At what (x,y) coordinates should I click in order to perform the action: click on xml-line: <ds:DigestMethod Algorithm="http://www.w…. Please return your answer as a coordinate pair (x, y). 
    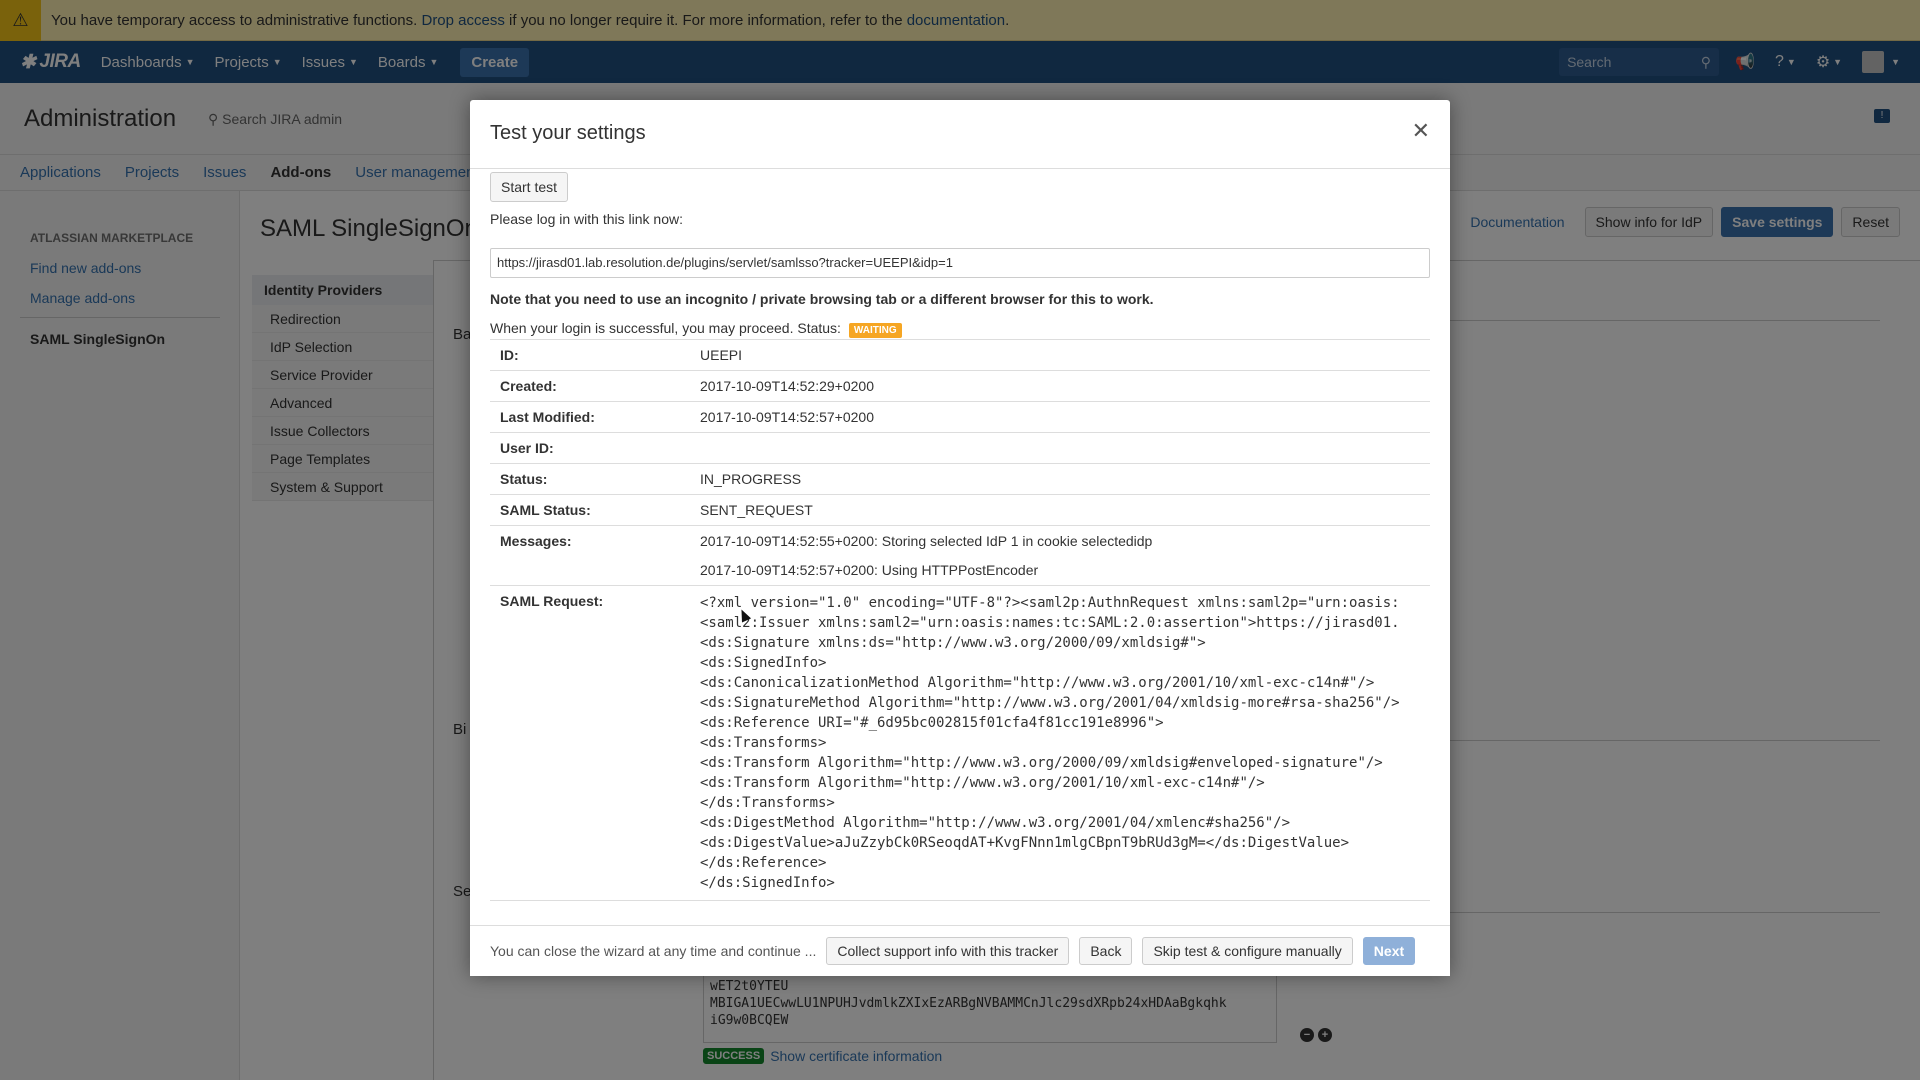
    Looking at the image, I should click on (995, 823).